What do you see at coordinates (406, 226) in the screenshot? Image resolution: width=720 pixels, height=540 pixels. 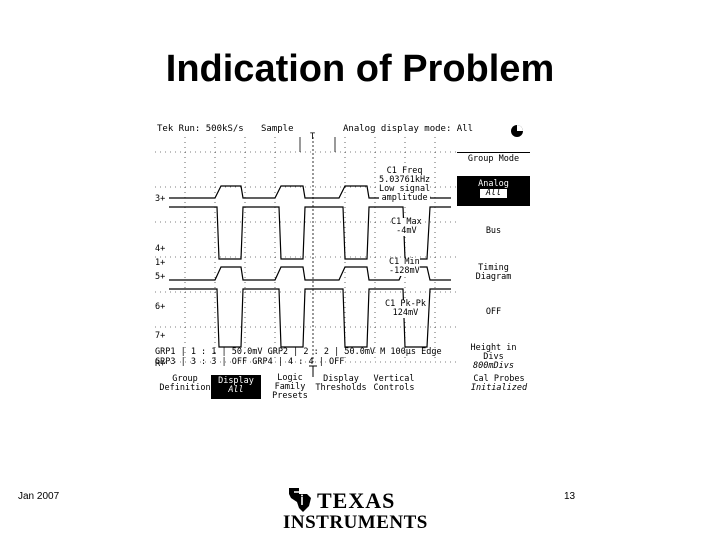 I see `readout-c1-max: C1 Max -4mV` at bounding box center [406, 226].